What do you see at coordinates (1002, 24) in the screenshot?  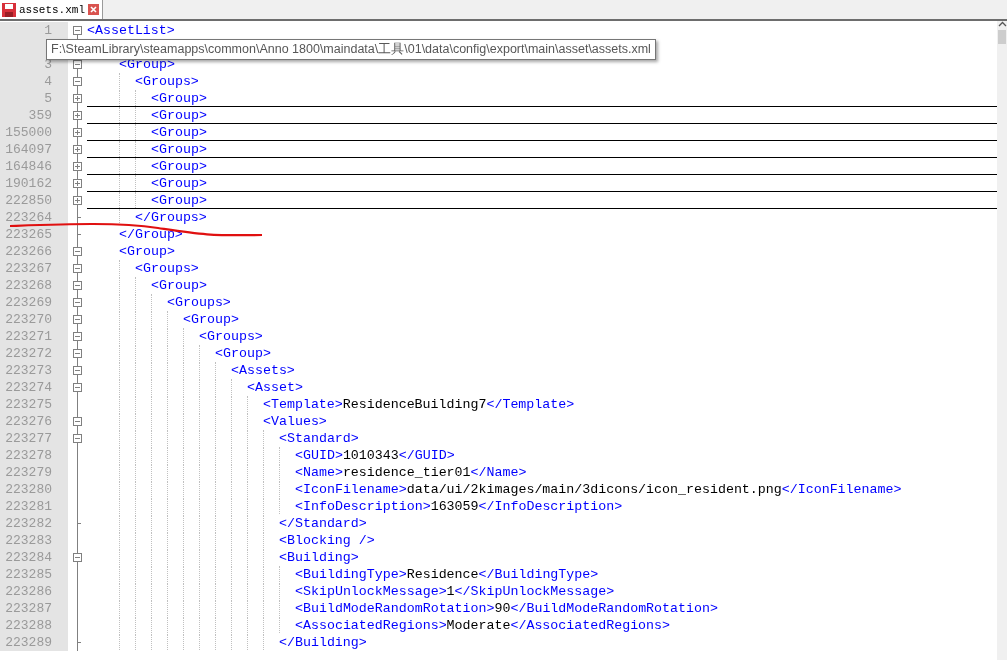 I see `scroll-up-icon` at bounding box center [1002, 24].